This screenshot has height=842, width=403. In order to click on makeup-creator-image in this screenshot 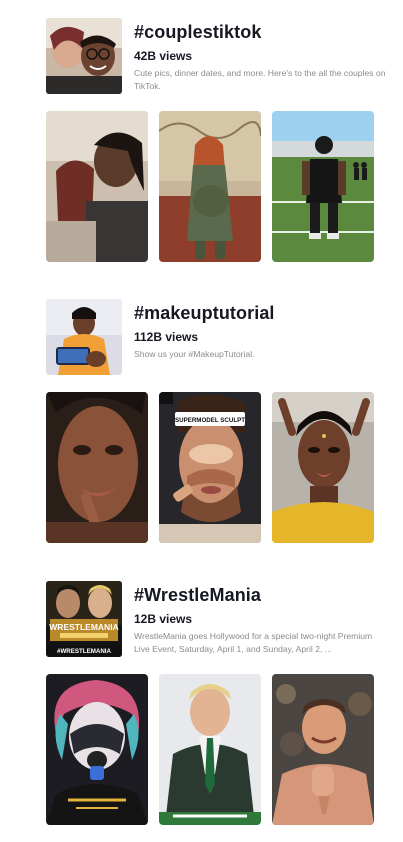, I will do `click(84, 337)`.